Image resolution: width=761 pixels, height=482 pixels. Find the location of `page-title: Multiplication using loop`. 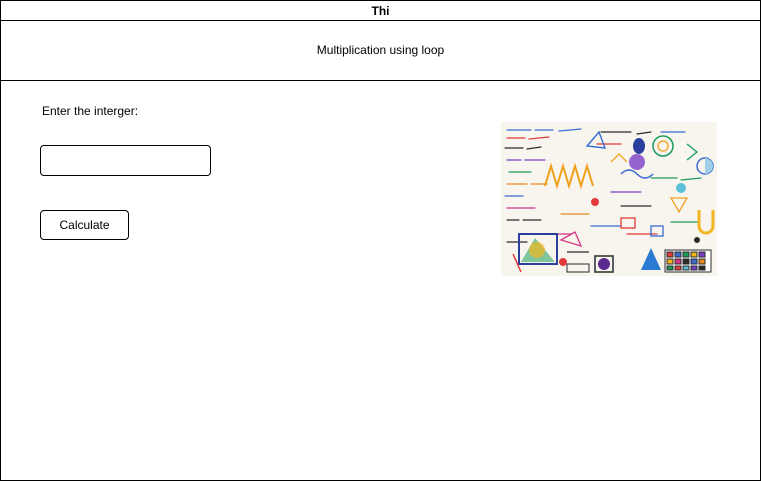

page-title: Multiplication using loop is located at coordinates (380, 51).